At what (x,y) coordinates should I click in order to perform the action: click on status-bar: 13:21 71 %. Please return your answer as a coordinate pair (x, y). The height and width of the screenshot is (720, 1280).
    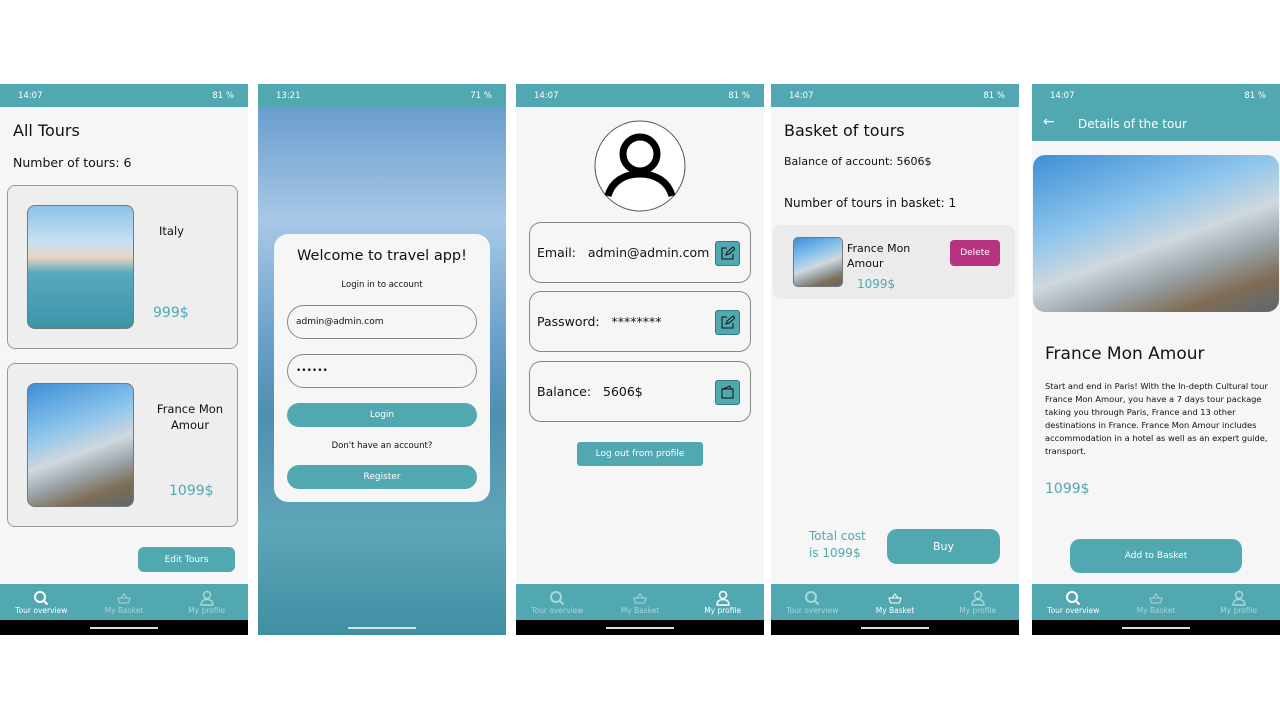
    Looking at the image, I should click on (382, 95).